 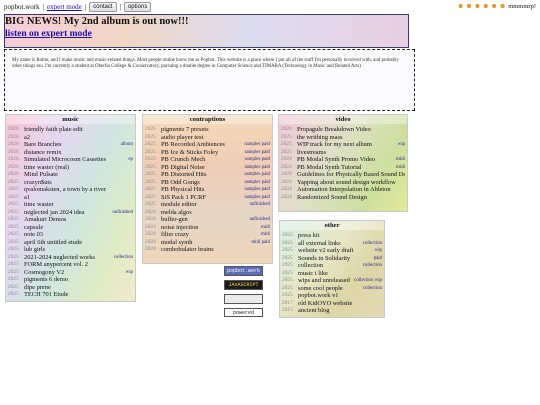 I want to click on list-item: 2024 combobulator brains, so click(x=207, y=250).